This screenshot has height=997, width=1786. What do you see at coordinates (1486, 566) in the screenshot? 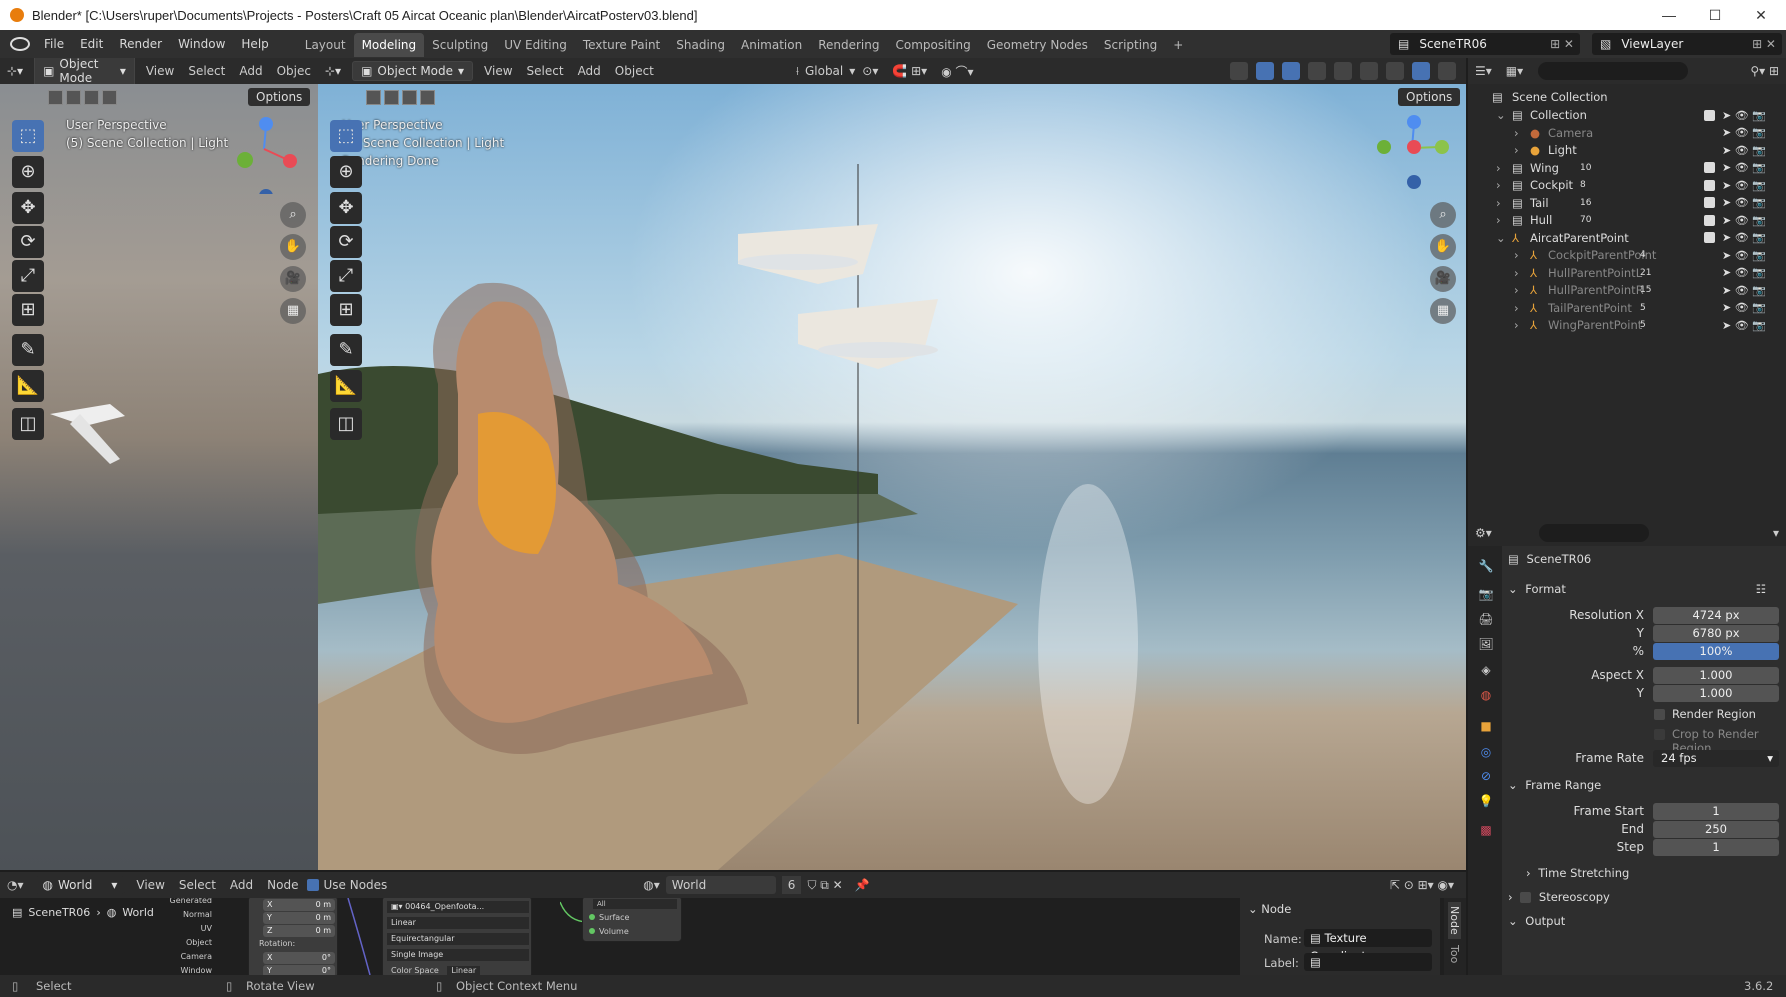
I see `tool-tab-icon: 🔧` at bounding box center [1486, 566].